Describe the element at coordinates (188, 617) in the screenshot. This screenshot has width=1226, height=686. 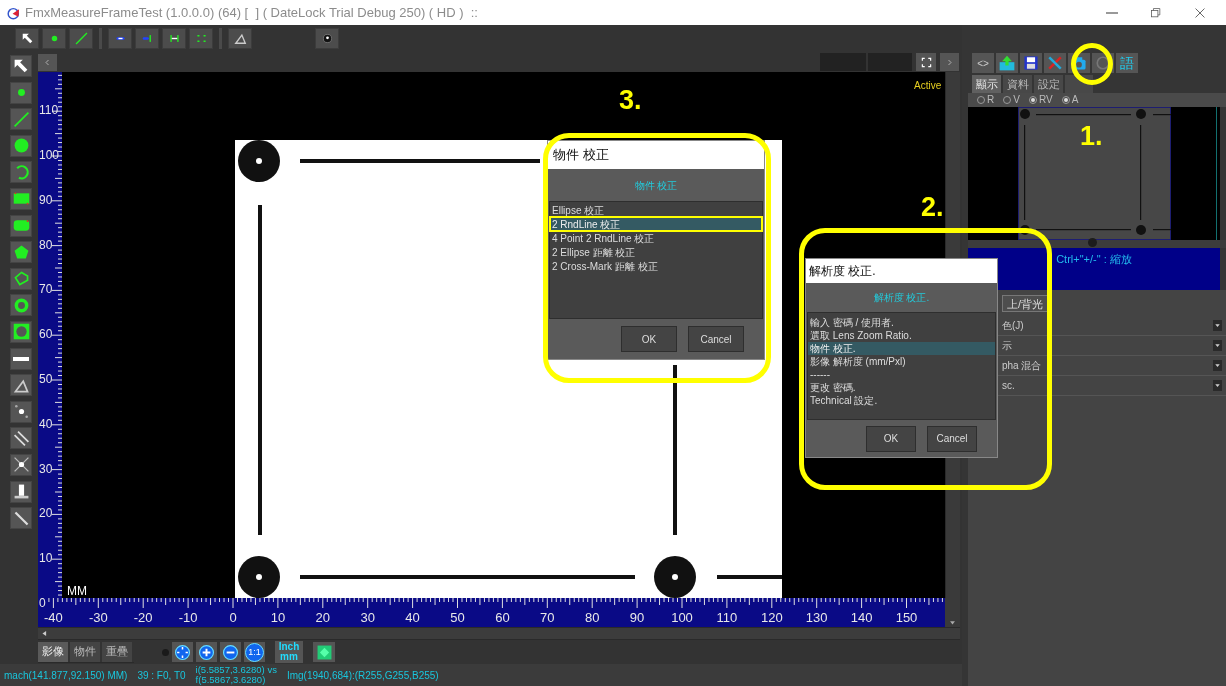
I see `ruler-label: -10` at that location.